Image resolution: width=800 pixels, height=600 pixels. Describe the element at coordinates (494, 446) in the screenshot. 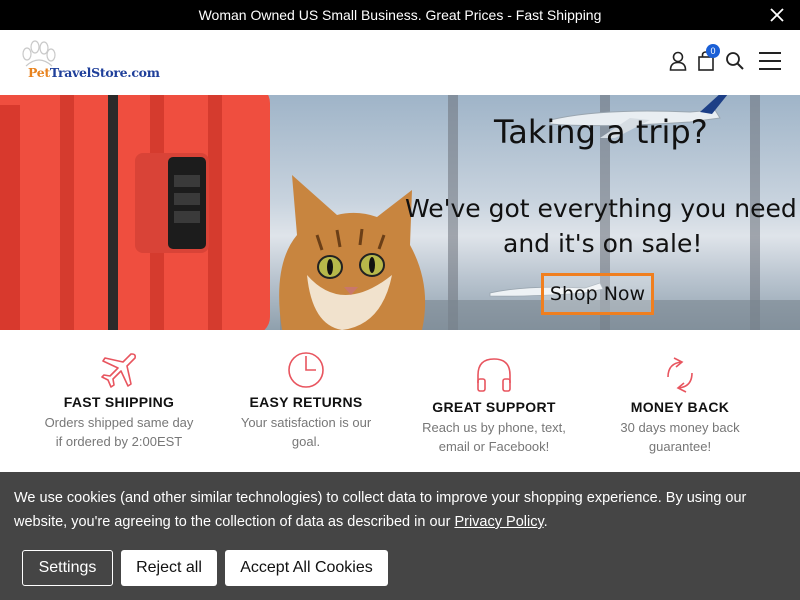

I see `feature-desc-line2: email or Facebook!` at that location.